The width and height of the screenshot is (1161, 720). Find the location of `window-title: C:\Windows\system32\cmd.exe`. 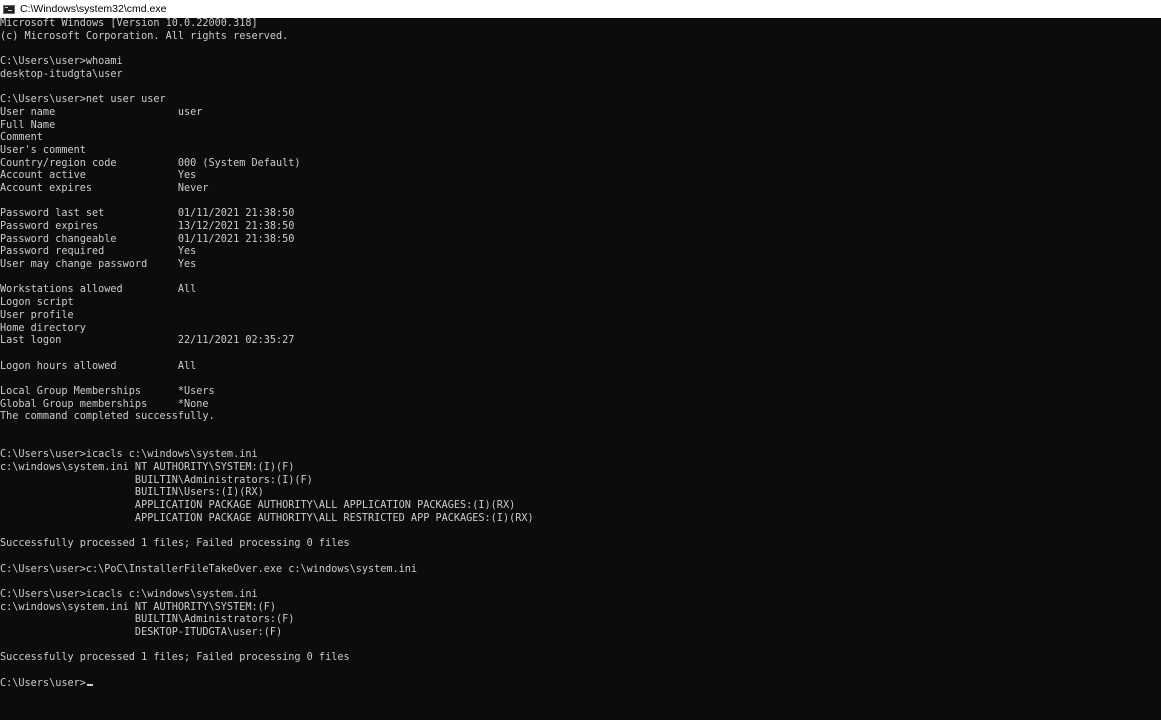

window-title: C:\Windows\system32\cmd.exe is located at coordinates (93, 9).